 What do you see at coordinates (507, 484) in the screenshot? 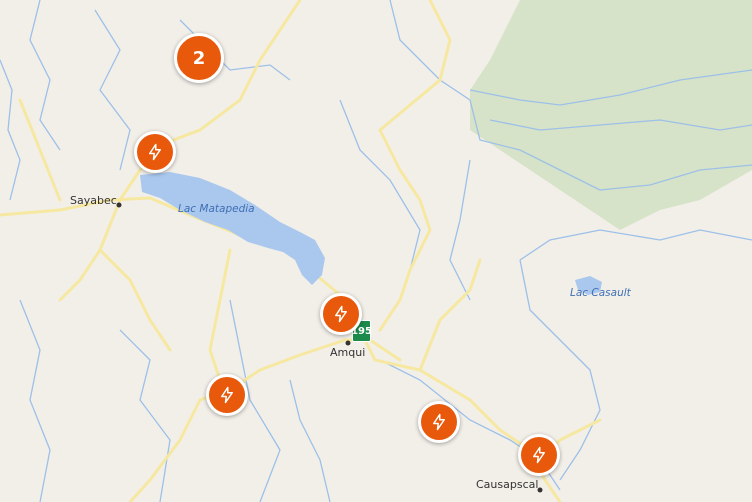
I see `place-label-causapscal: Causapscal` at bounding box center [507, 484].